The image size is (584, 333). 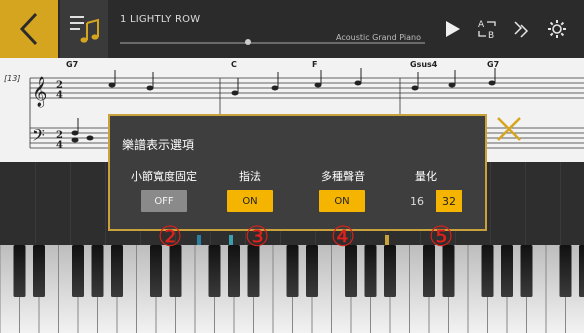 I want to click on svg-text: A, so click(x=481, y=25).